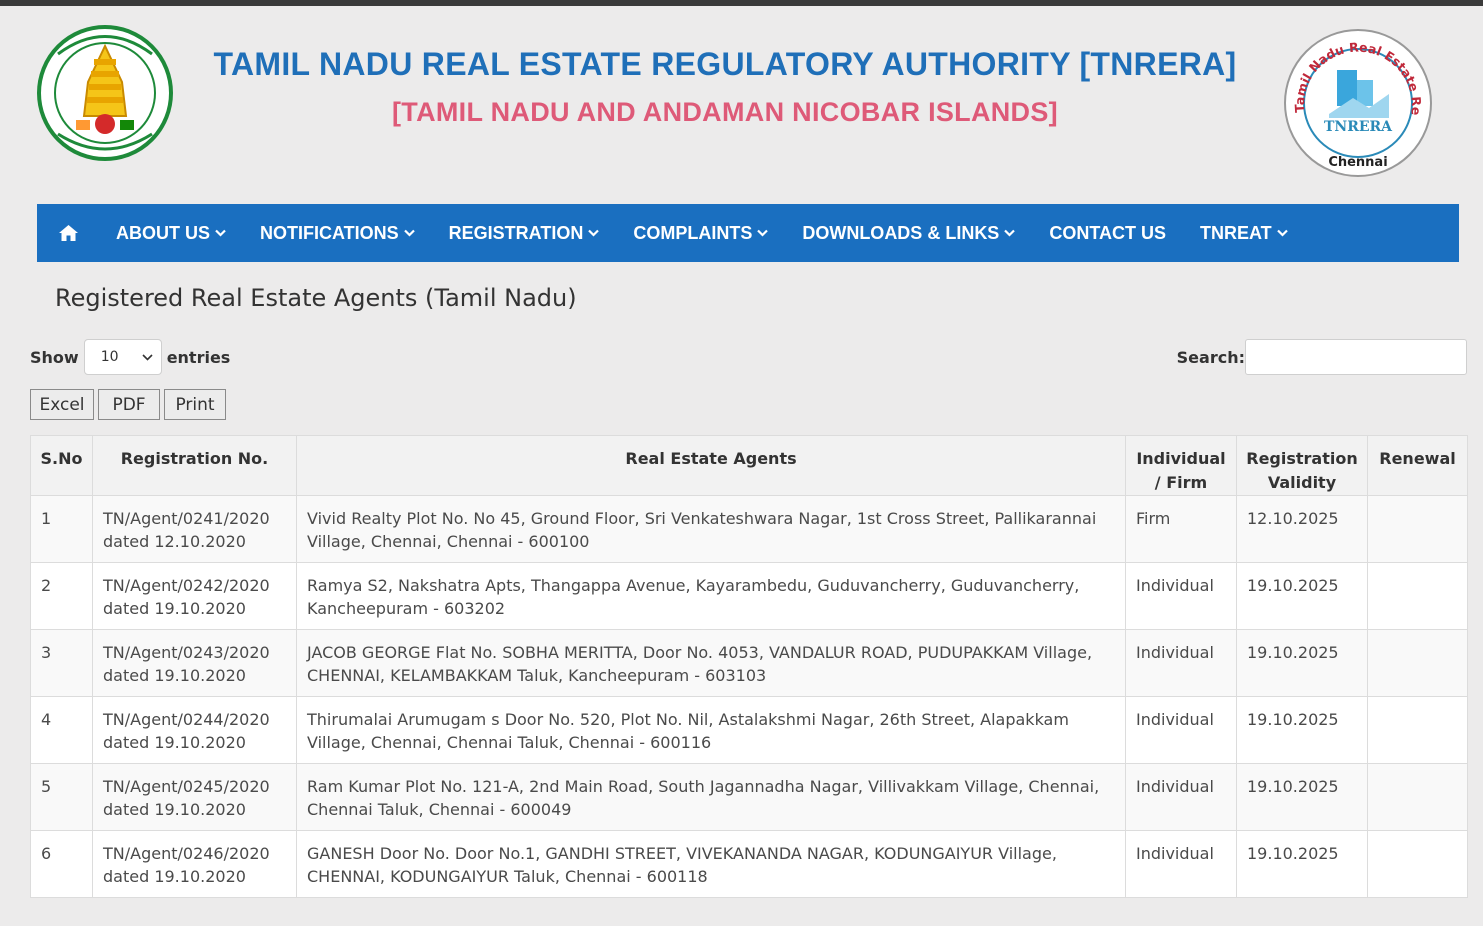 This screenshot has width=1483, height=926. Describe the element at coordinates (1107, 233) in the screenshot. I see `nav-contact-us: CONTACT US` at that location.